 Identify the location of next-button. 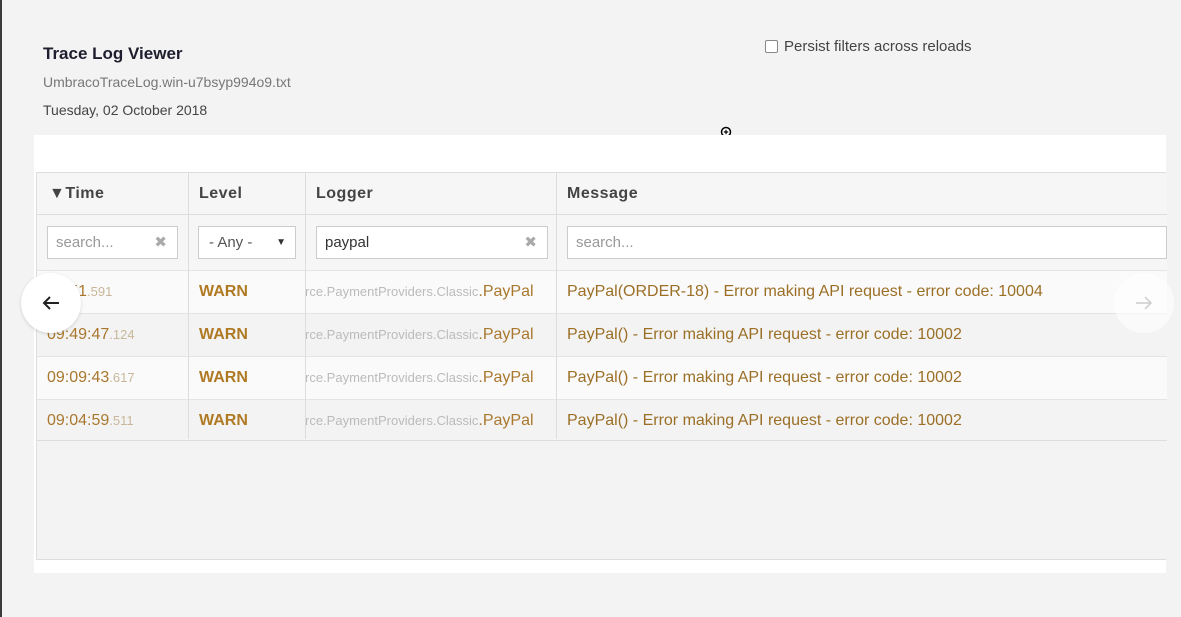
(1144, 303).